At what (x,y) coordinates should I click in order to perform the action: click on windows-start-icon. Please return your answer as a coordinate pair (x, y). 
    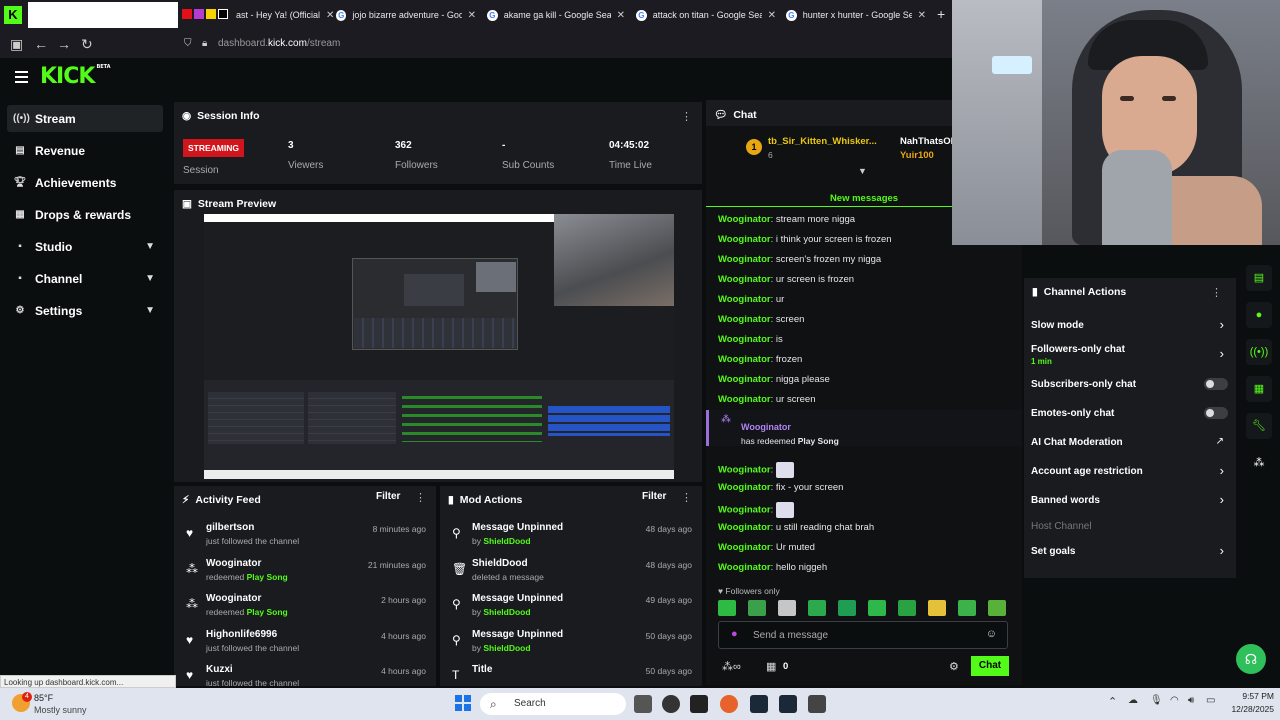
    Looking at the image, I should click on (463, 703).